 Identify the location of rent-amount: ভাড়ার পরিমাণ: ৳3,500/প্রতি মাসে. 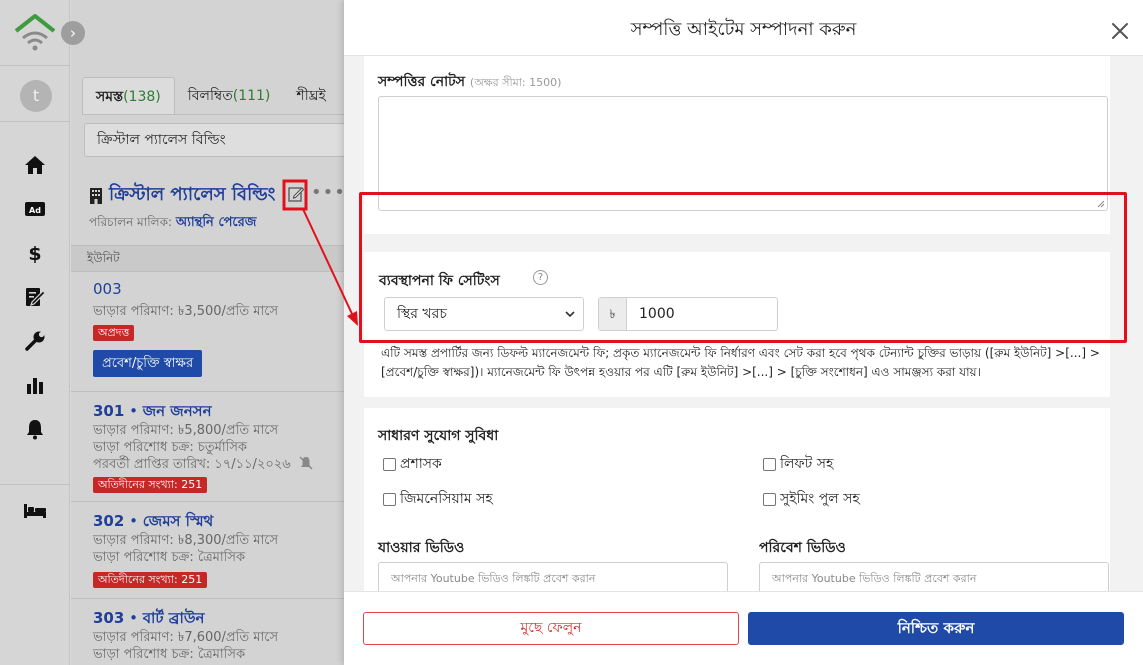
(186, 311).